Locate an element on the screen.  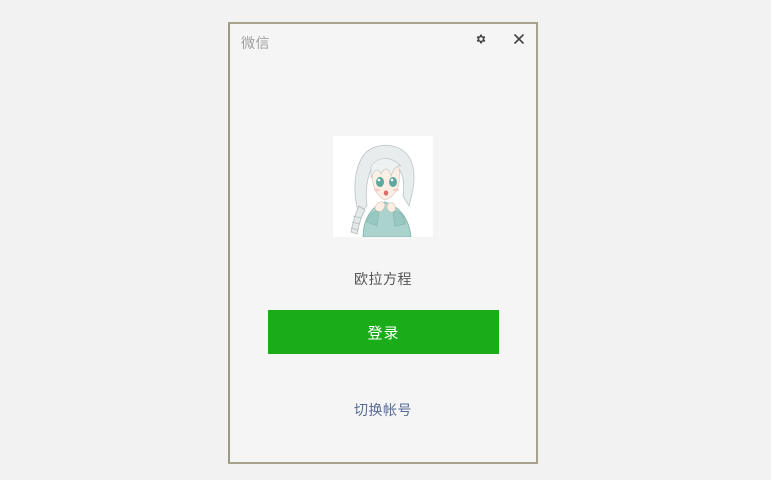
gear-icon is located at coordinates (481, 39).